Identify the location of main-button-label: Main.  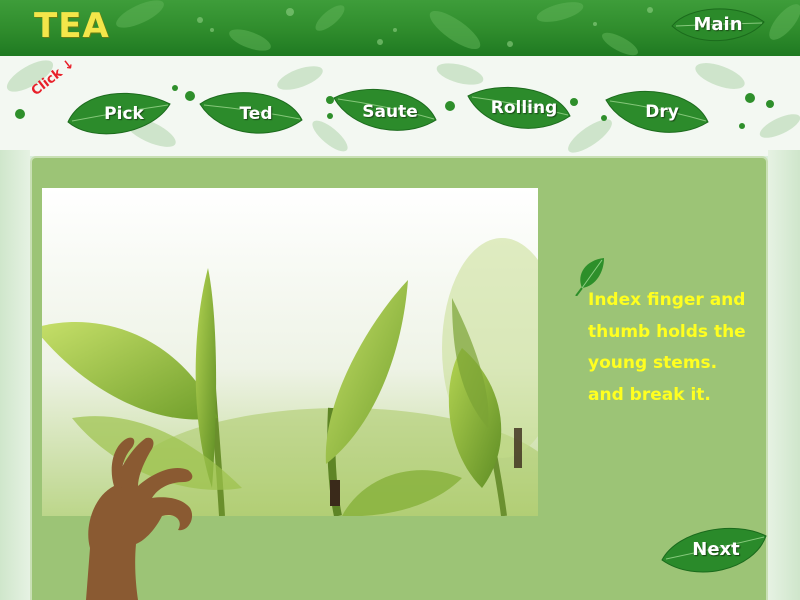
(718, 24).